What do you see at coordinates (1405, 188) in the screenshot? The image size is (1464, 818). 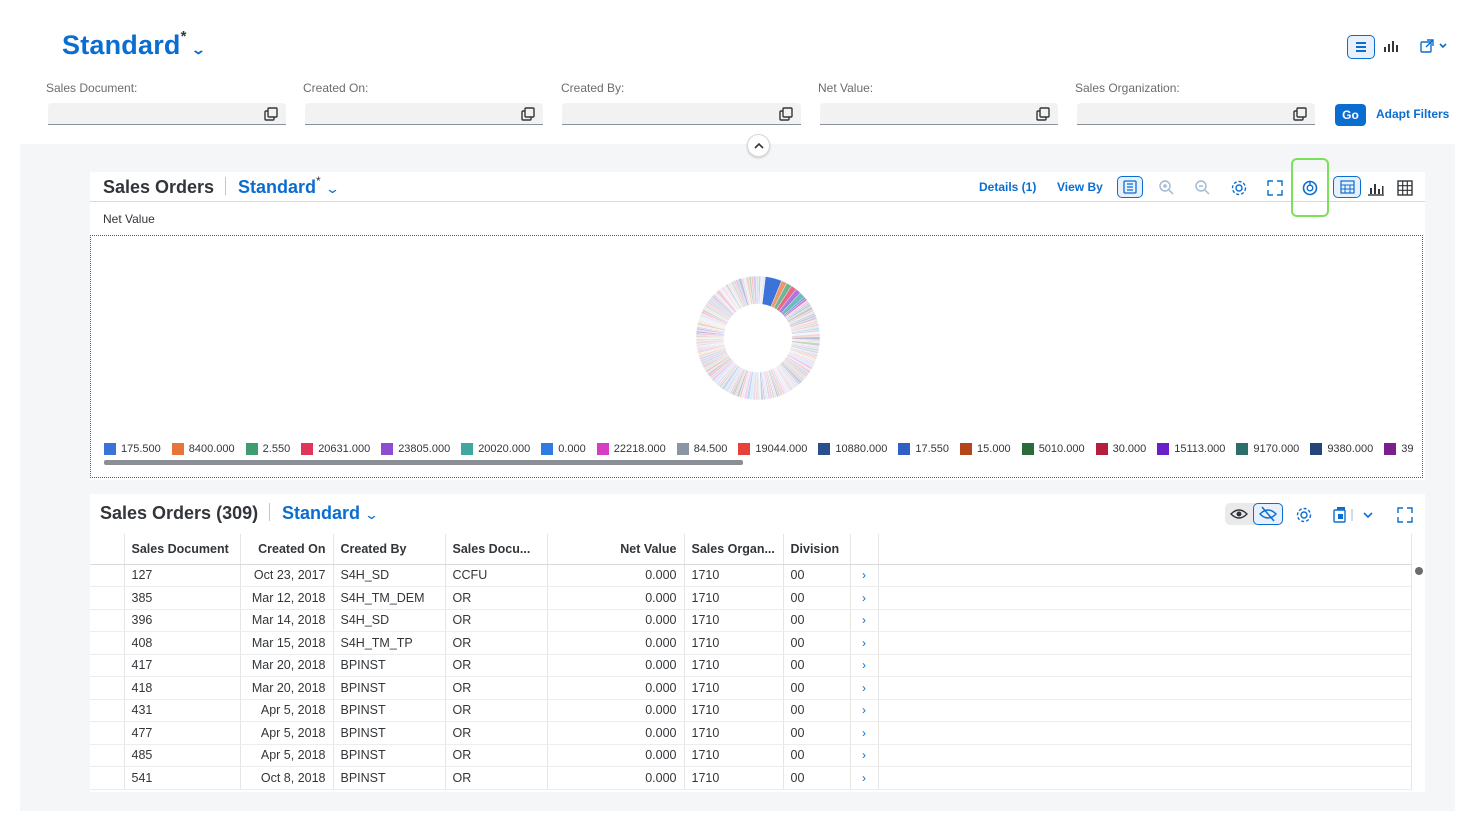 I see `table-view-icon` at bounding box center [1405, 188].